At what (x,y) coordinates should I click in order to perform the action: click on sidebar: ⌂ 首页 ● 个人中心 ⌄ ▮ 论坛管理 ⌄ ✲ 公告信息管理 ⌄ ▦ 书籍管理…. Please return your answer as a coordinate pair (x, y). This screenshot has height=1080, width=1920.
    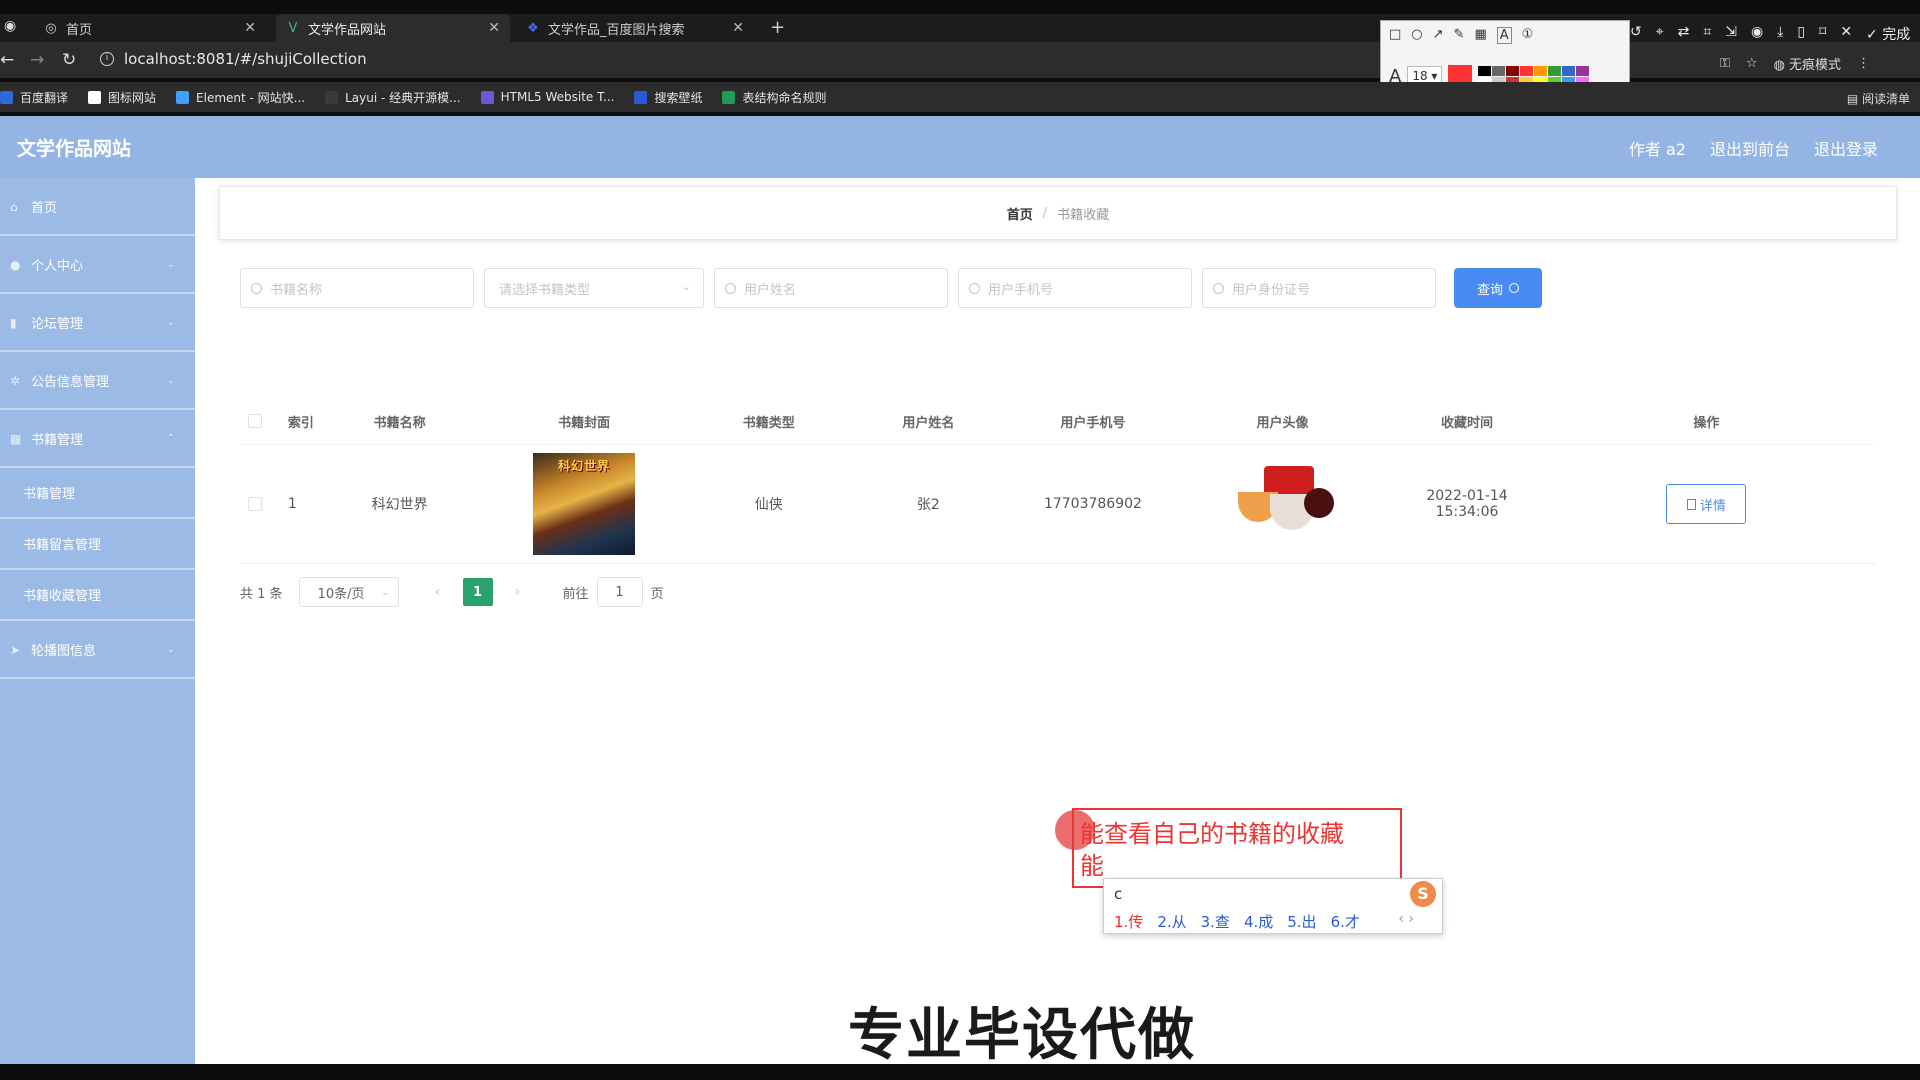
    Looking at the image, I should click on (97, 621).